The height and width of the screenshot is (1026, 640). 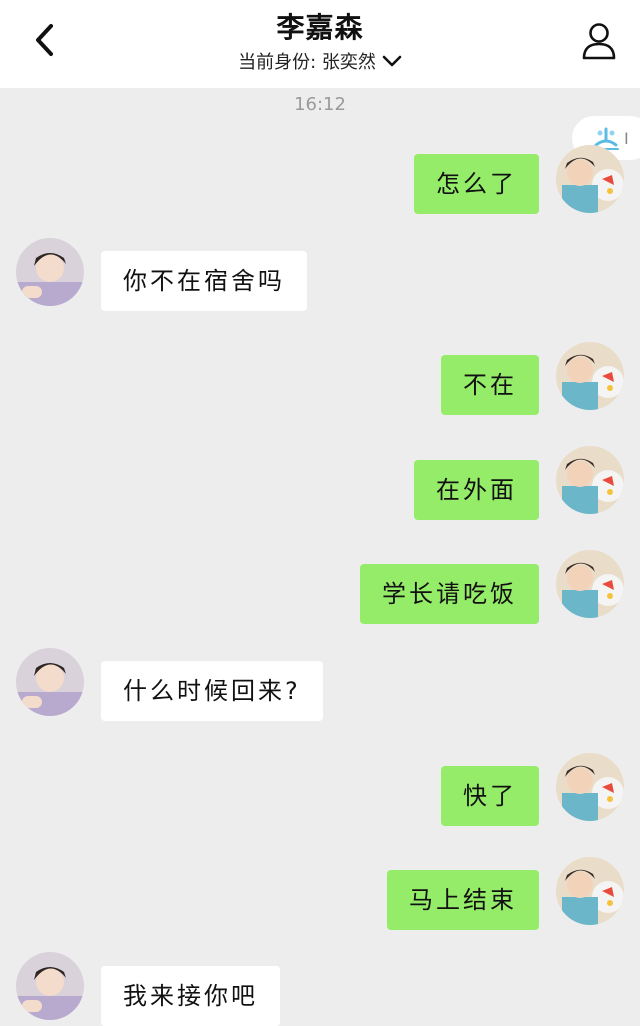 What do you see at coordinates (476, 490) in the screenshot?
I see `outgoing-message: 在外面` at bounding box center [476, 490].